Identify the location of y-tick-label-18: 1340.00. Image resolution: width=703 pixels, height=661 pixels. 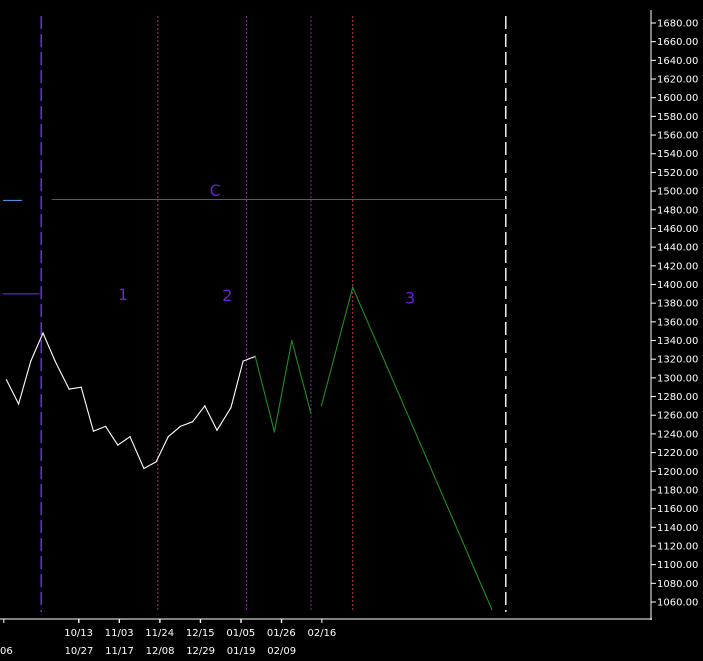
(677, 341).